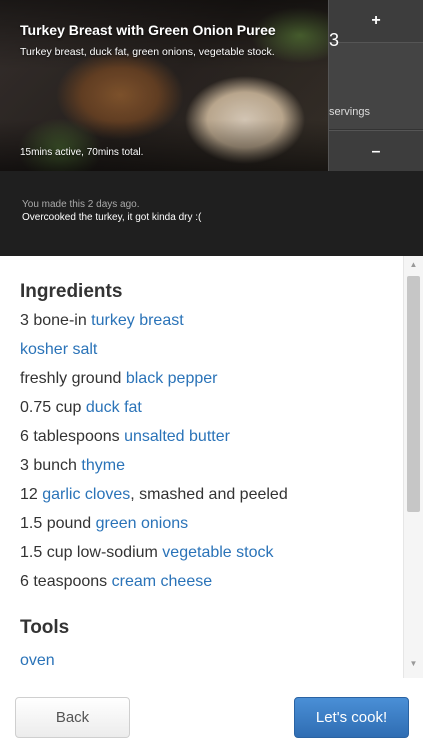 This screenshot has height=754, width=423. What do you see at coordinates (71, 291) in the screenshot?
I see `ingredients-heading: Ingredients` at bounding box center [71, 291].